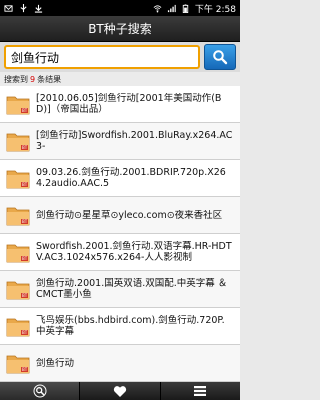 The height and width of the screenshot is (400, 320). I want to click on magnifier-icon, so click(40, 391).